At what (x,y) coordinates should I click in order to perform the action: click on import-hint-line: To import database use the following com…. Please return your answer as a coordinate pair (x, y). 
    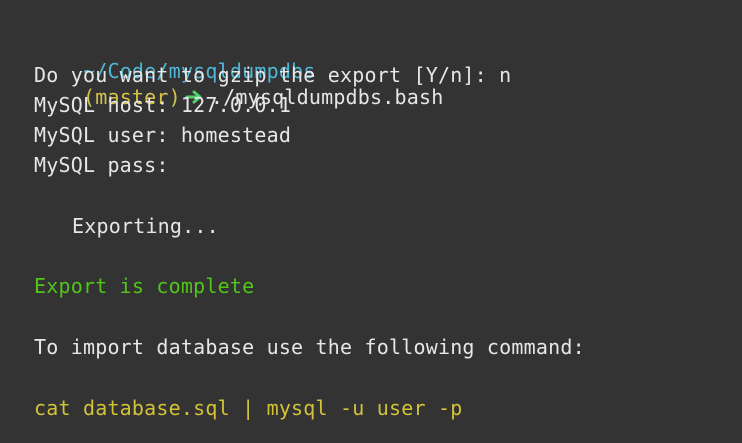
    Looking at the image, I should click on (309, 347).